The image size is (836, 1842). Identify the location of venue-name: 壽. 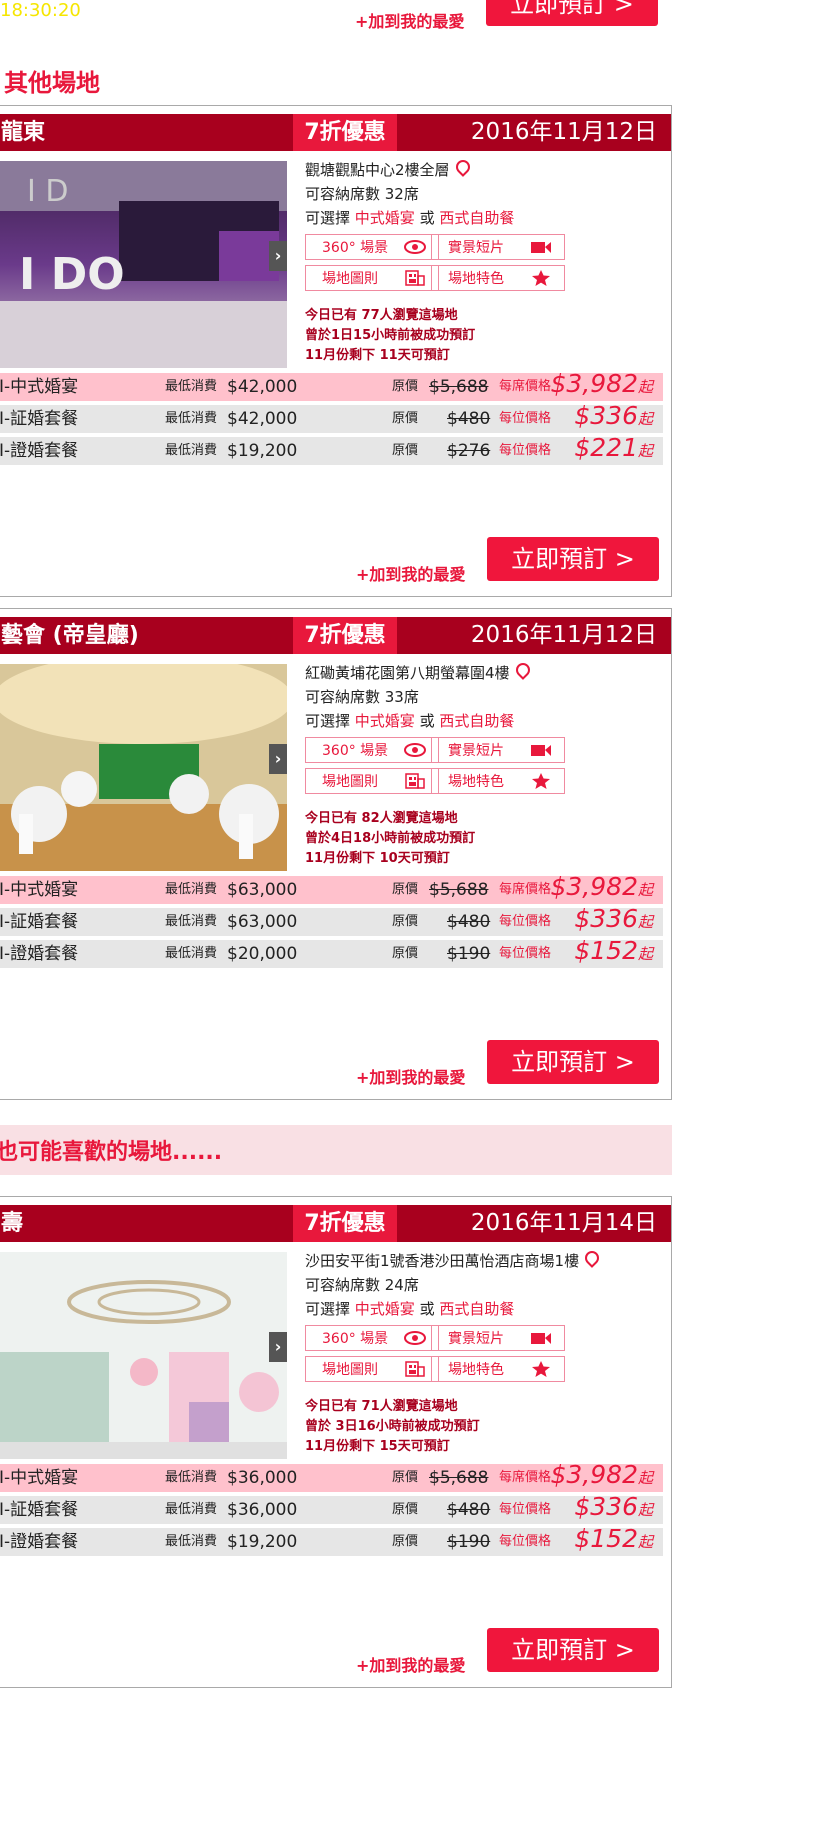
(12, 1223).